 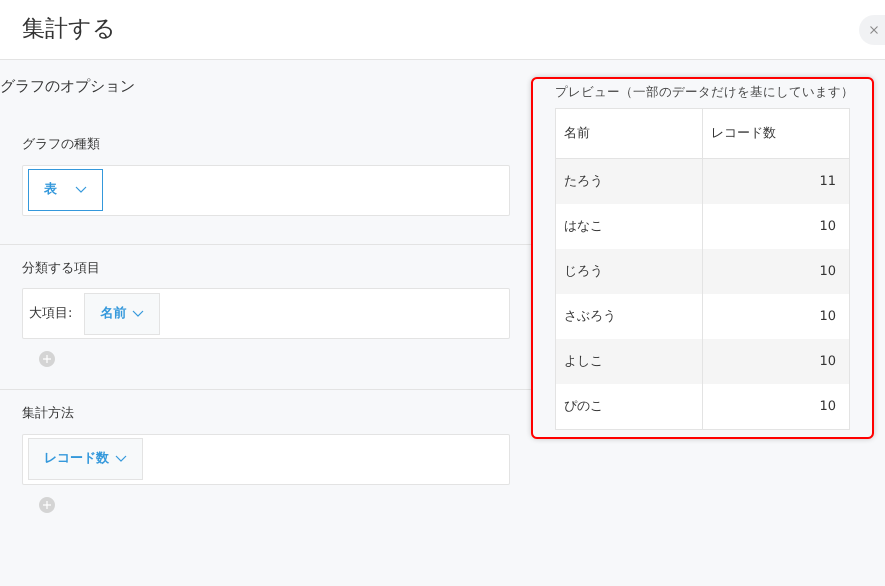 What do you see at coordinates (65, 190) in the screenshot?
I see `dropdown: 表` at bounding box center [65, 190].